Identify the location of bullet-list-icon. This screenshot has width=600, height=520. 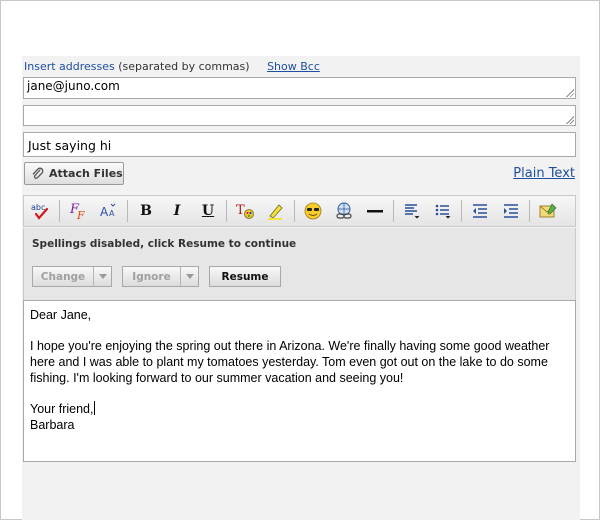
(443, 211).